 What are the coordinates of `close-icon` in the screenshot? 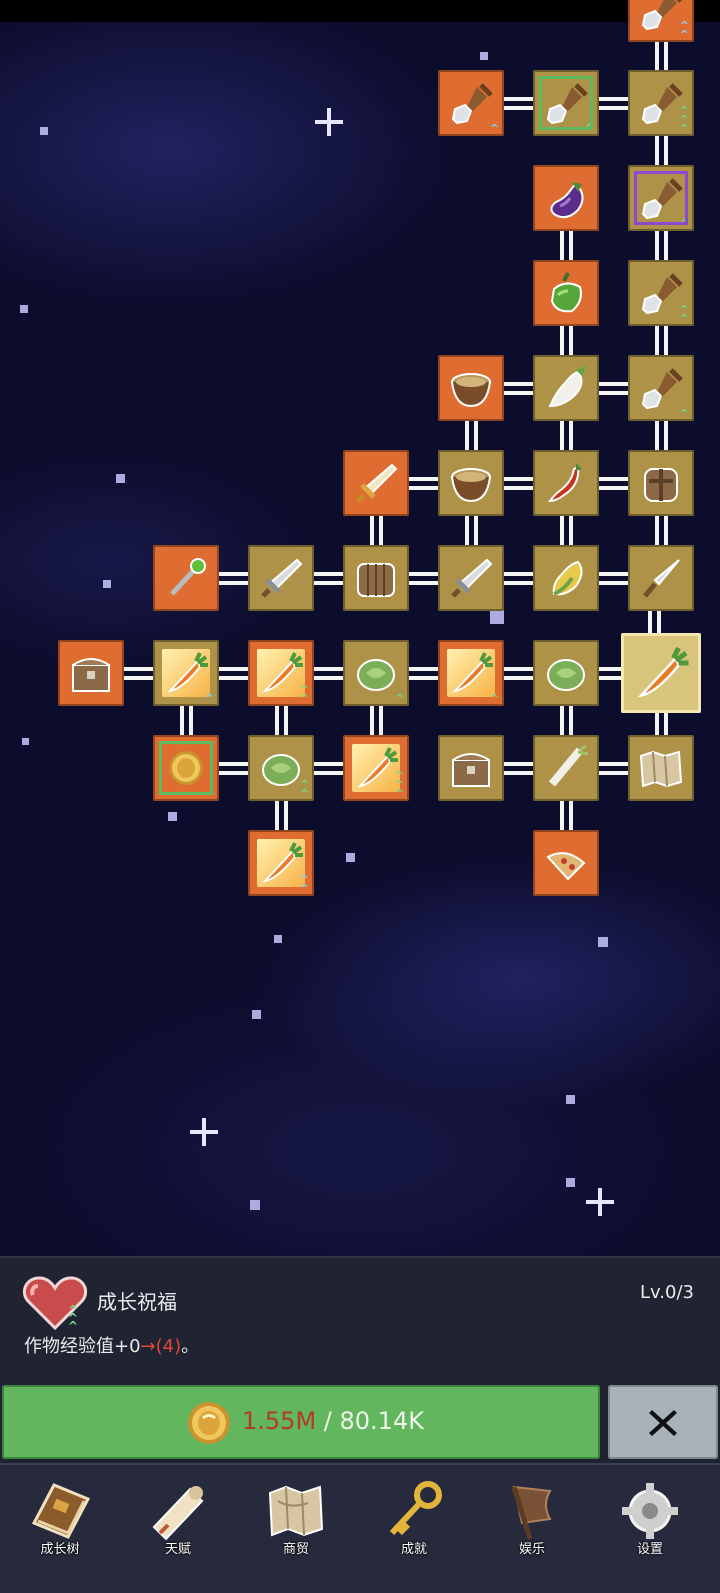 It's located at (663, 1423).